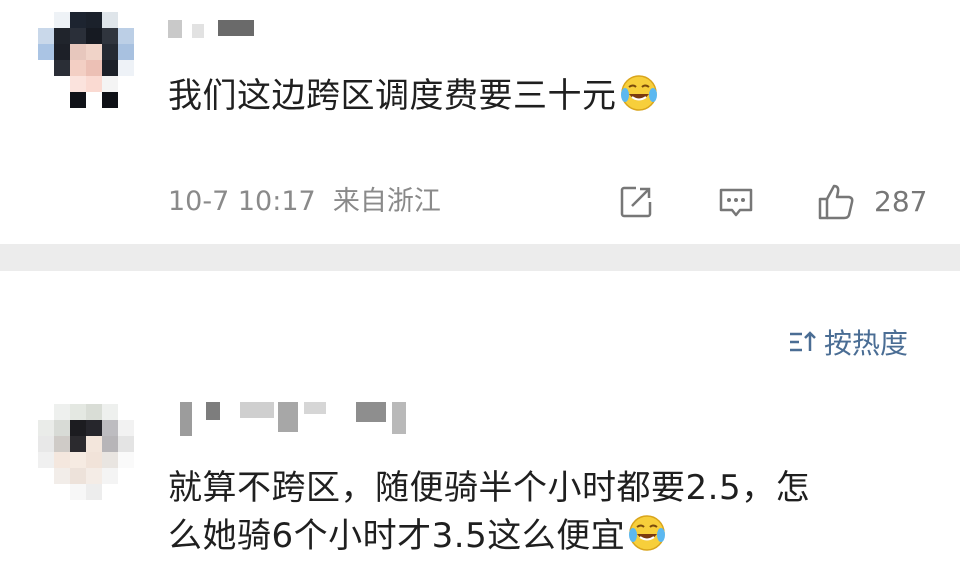  Describe the element at coordinates (636, 202) in the screenshot. I see `share-icon` at that location.